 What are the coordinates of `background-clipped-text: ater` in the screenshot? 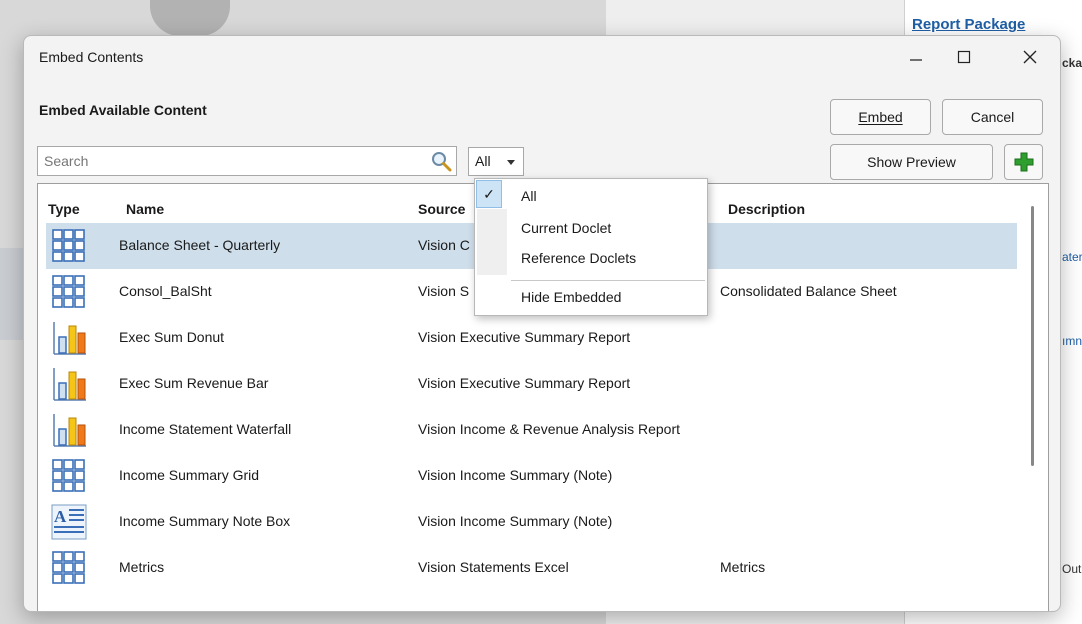 It's located at (1072, 257).